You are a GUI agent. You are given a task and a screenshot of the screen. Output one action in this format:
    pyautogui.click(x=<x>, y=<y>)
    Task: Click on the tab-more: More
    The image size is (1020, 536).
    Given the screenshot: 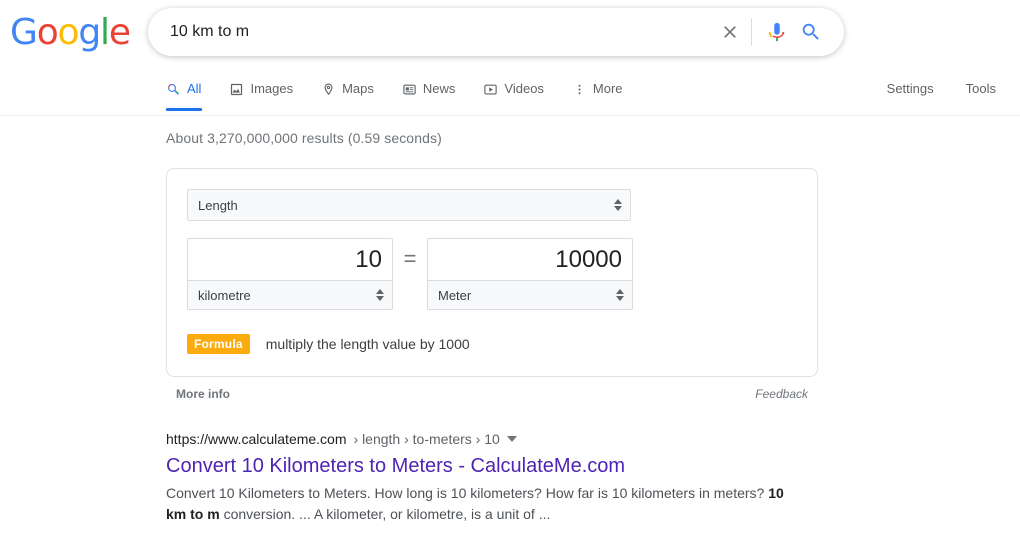 What is the action you would take?
    pyautogui.click(x=605, y=89)
    